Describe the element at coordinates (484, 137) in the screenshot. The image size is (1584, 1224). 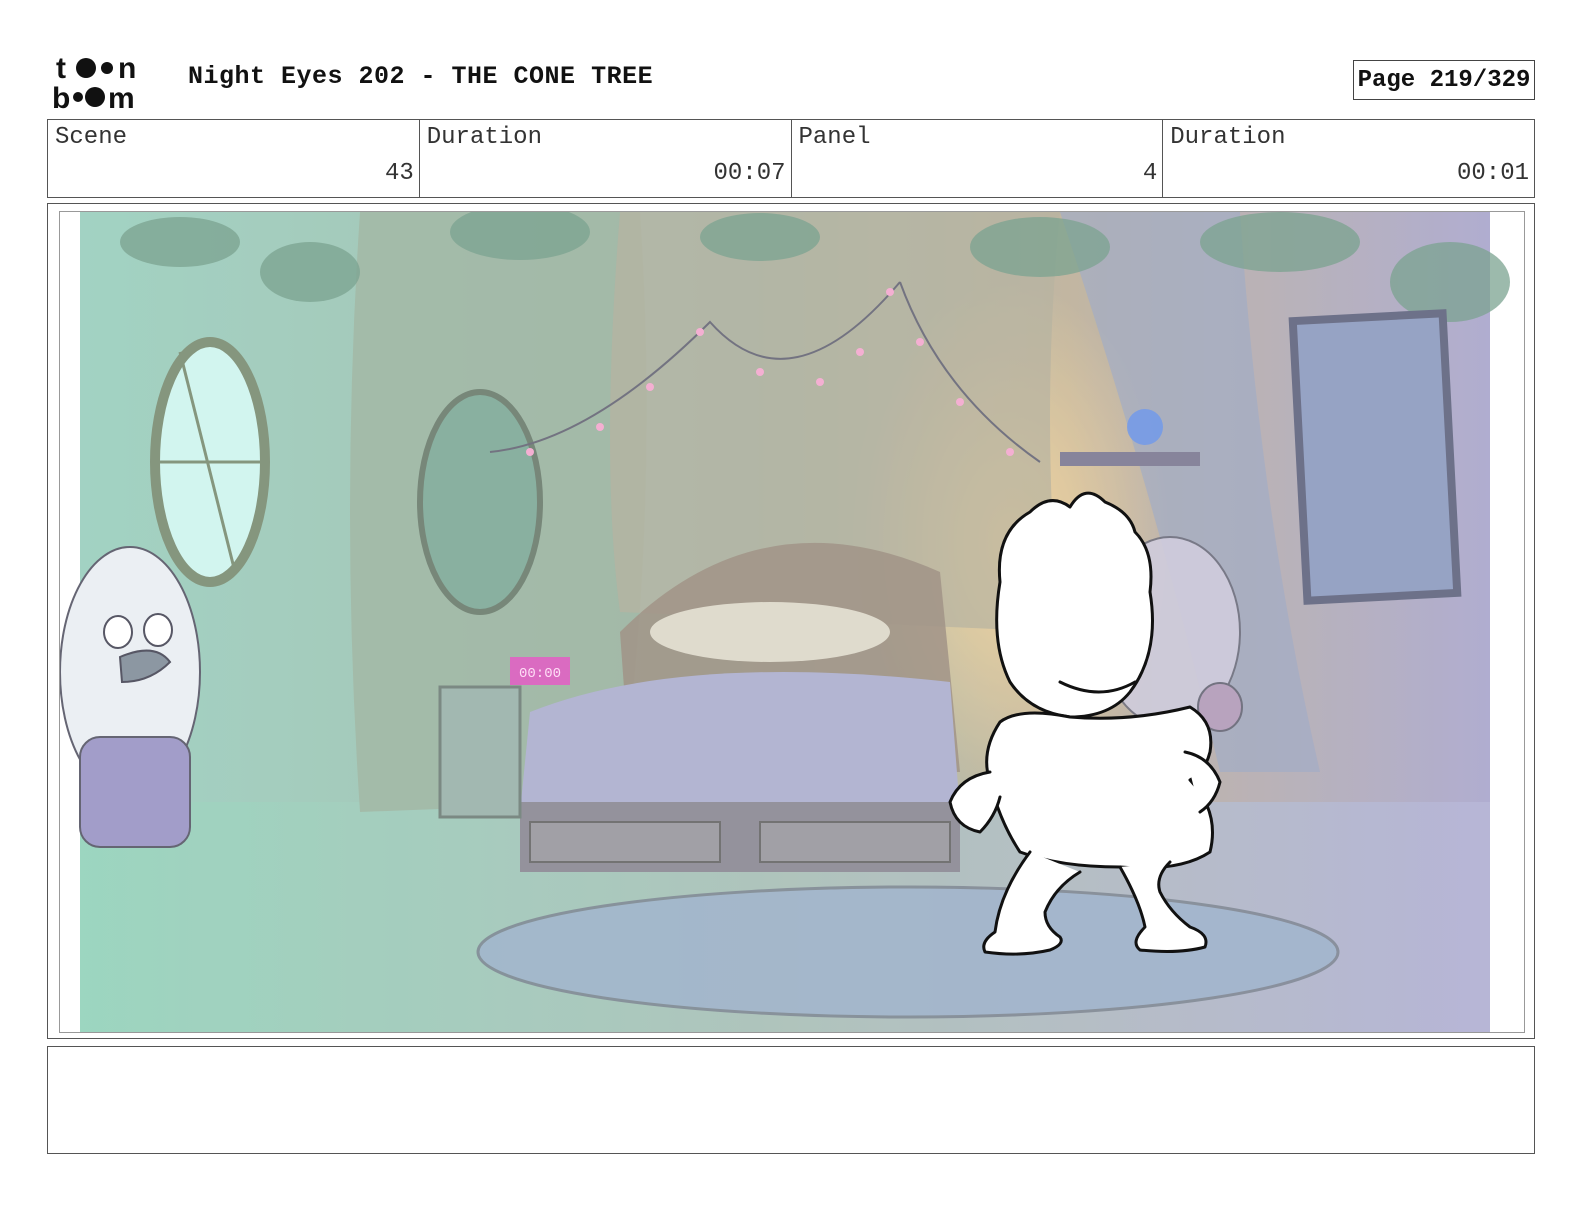
I see `scene-duration-label: Duration` at that location.